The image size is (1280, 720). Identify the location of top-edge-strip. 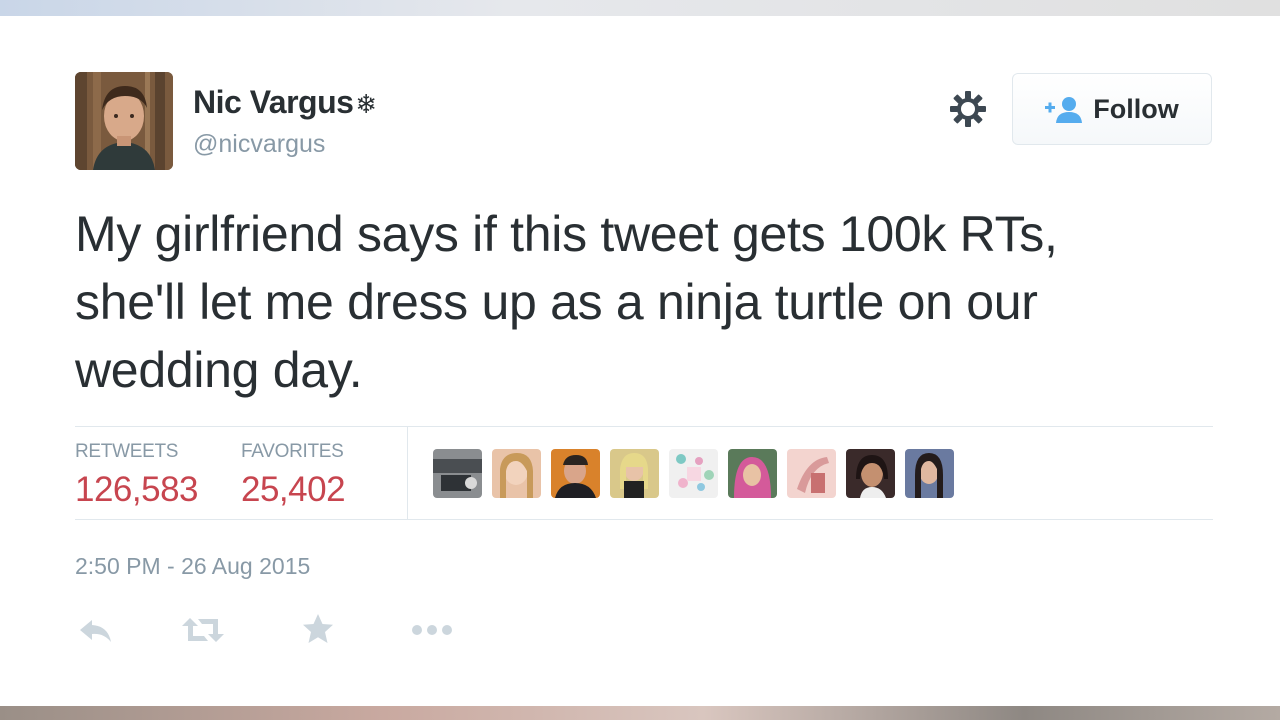
(640, 8).